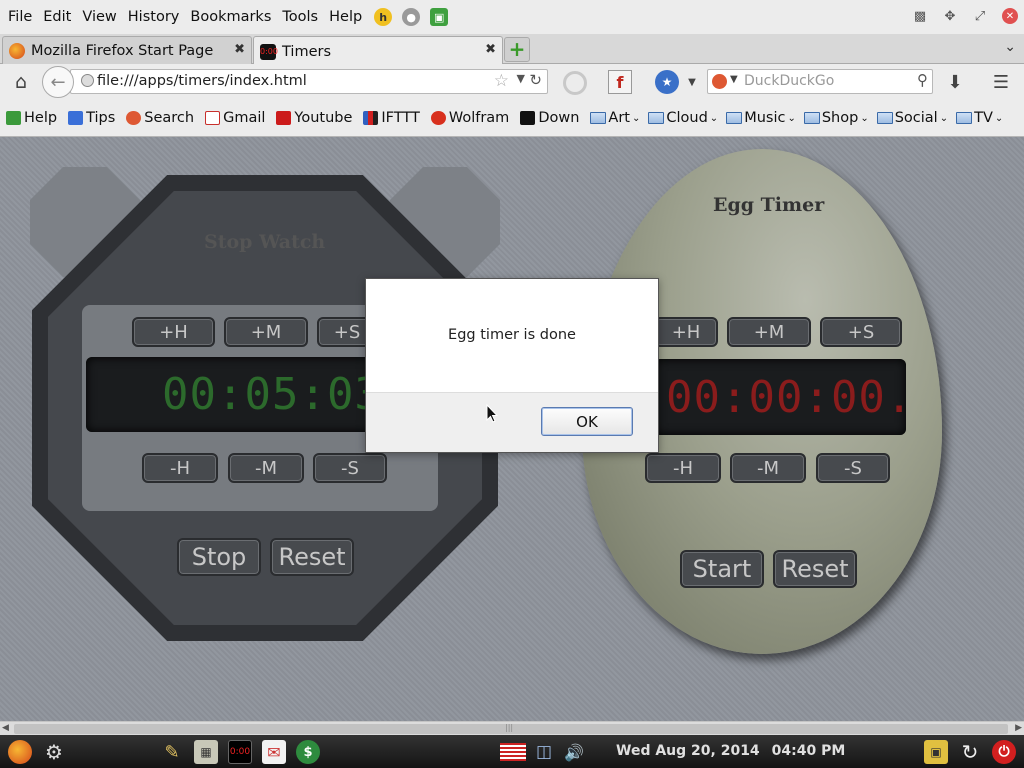 The width and height of the screenshot is (1024, 768). What do you see at coordinates (950, 16) in the screenshot?
I see `move-window-icon: ✥` at bounding box center [950, 16].